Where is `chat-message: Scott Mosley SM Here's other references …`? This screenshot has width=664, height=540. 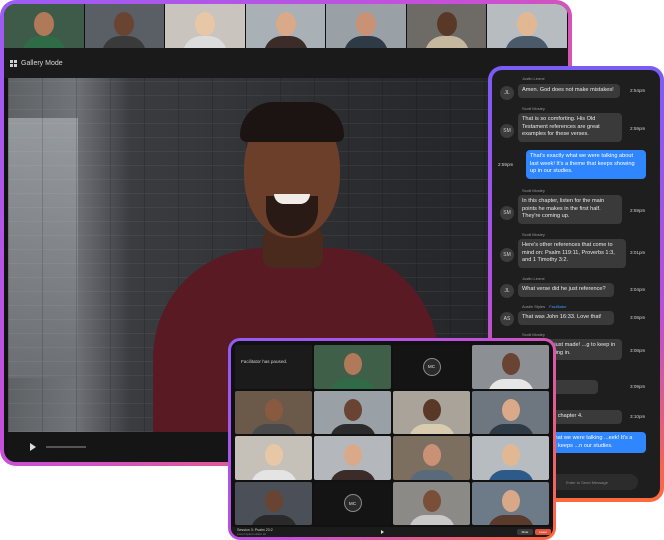 chat-message: Scott Mosley SM Here's other references … is located at coordinates (576, 252).